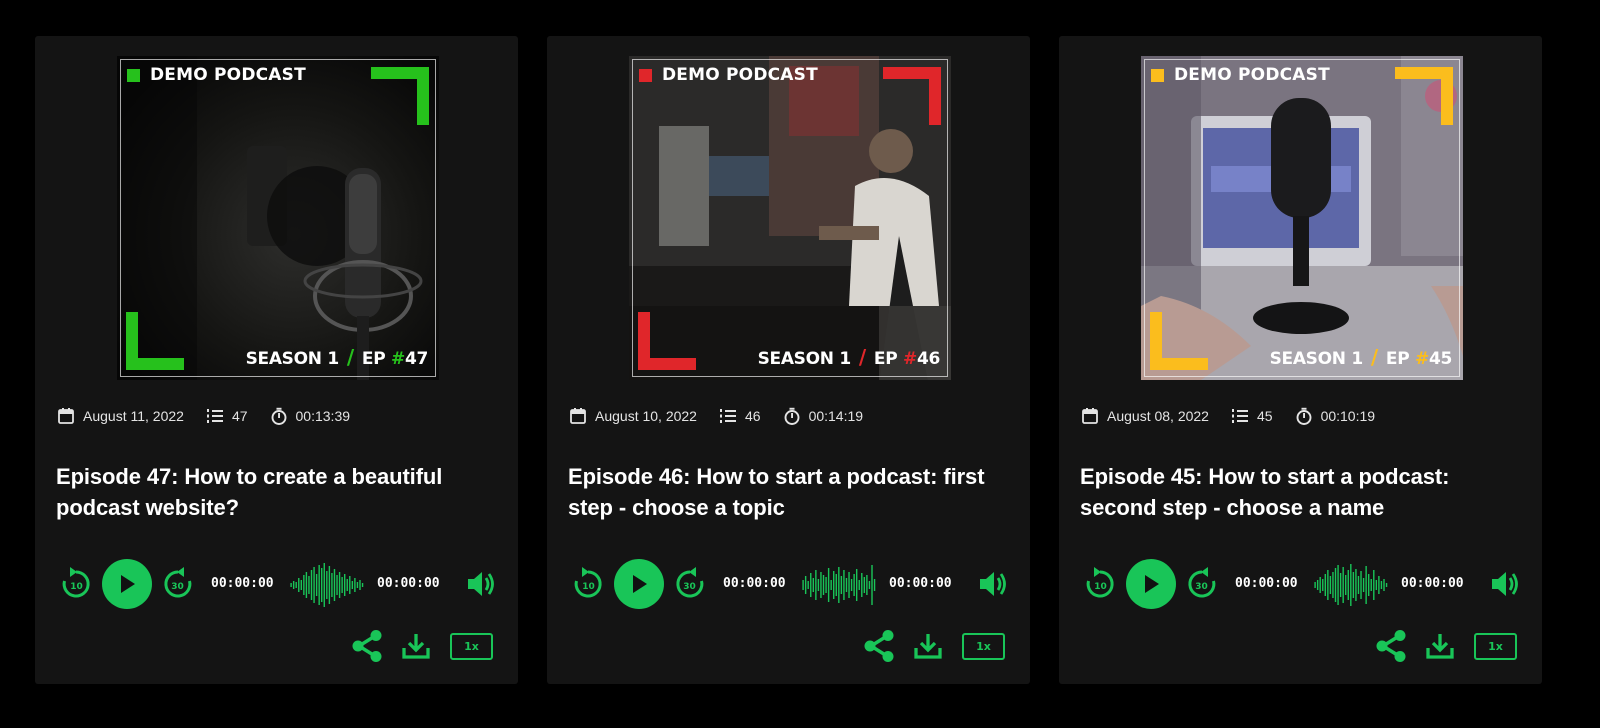 The height and width of the screenshot is (728, 1600). I want to click on episode-artwork: DEMO PODCAST SEASON 1 / EP #46, so click(790, 218).